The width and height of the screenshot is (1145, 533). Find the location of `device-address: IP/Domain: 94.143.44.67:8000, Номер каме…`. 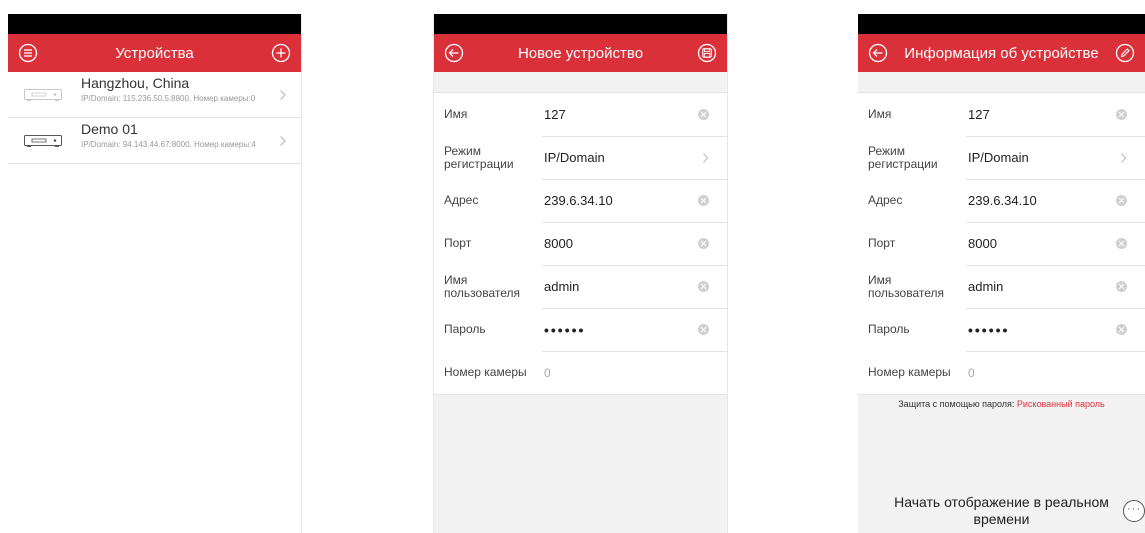

device-address: IP/Domain: 94.143.44.67:8000, Номер каме… is located at coordinates (168, 144).